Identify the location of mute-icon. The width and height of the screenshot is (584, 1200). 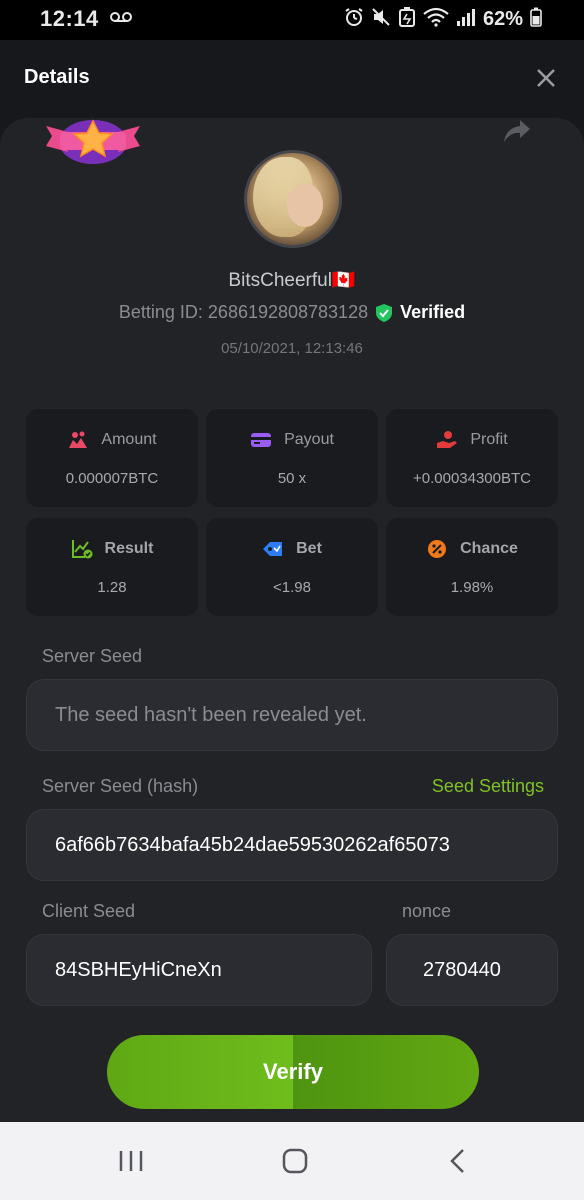
(381, 19).